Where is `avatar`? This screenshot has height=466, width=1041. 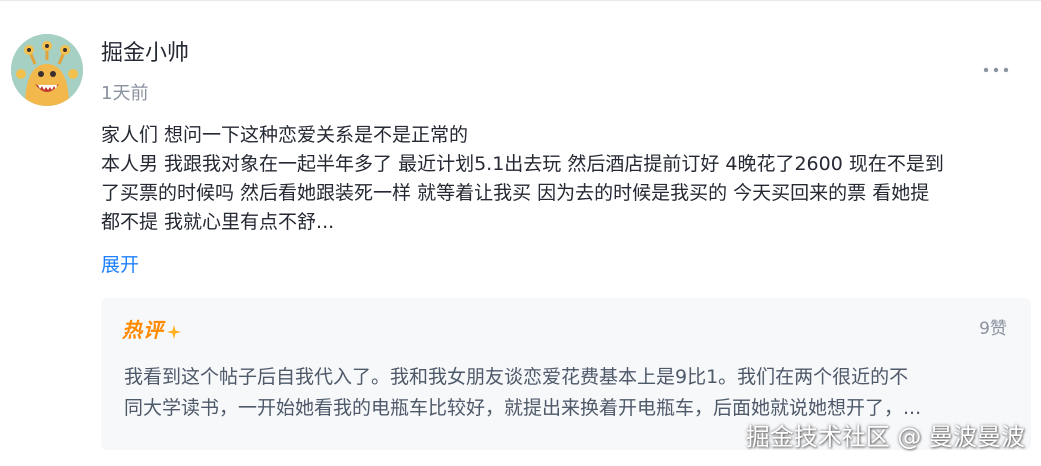
avatar is located at coordinates (47, 70).